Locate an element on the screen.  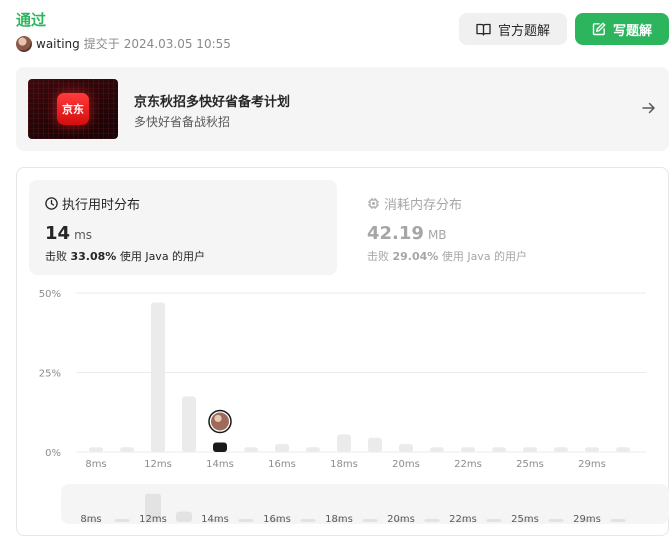
chart-range-navigator is located at coordinates (365, 504).